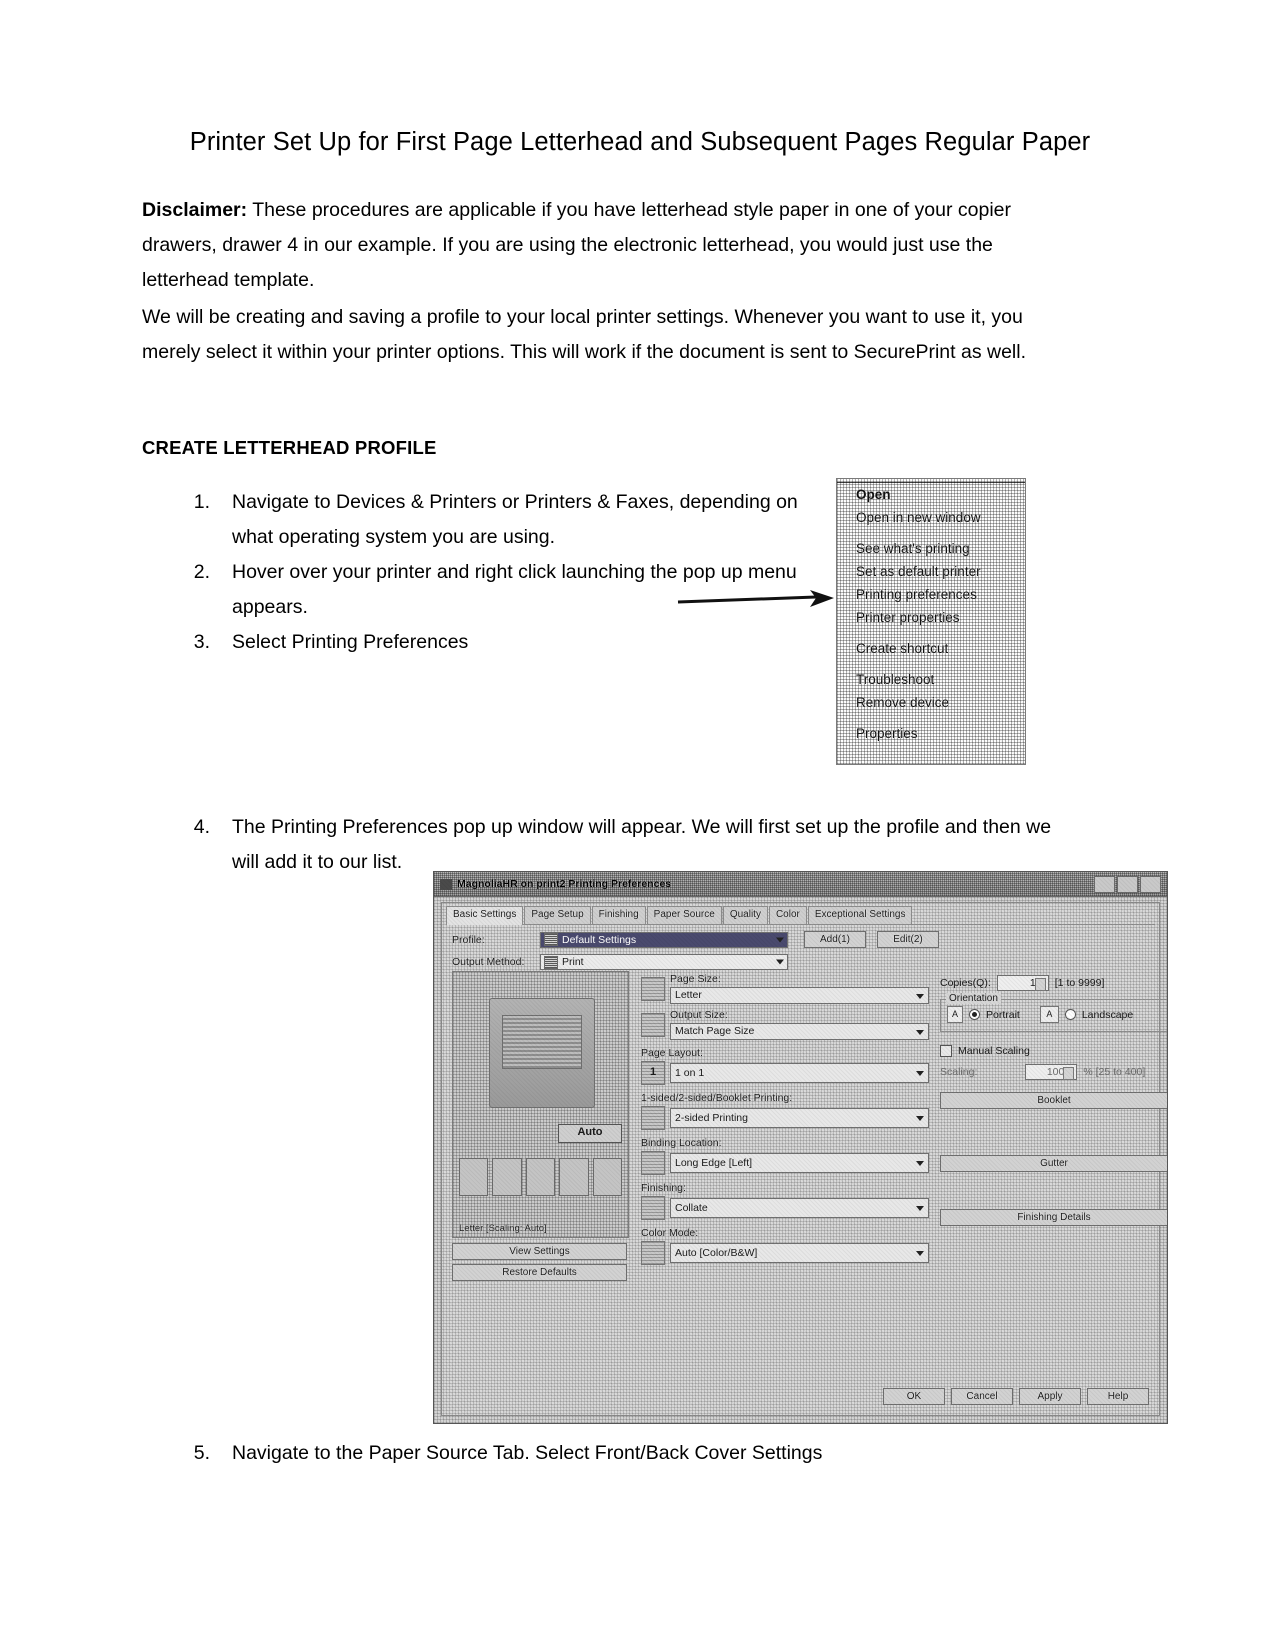  Describe the element at coordinates (1053, 1051) in the screenshot. I see `manual-scaling-row: Manual Scaling` at that location.